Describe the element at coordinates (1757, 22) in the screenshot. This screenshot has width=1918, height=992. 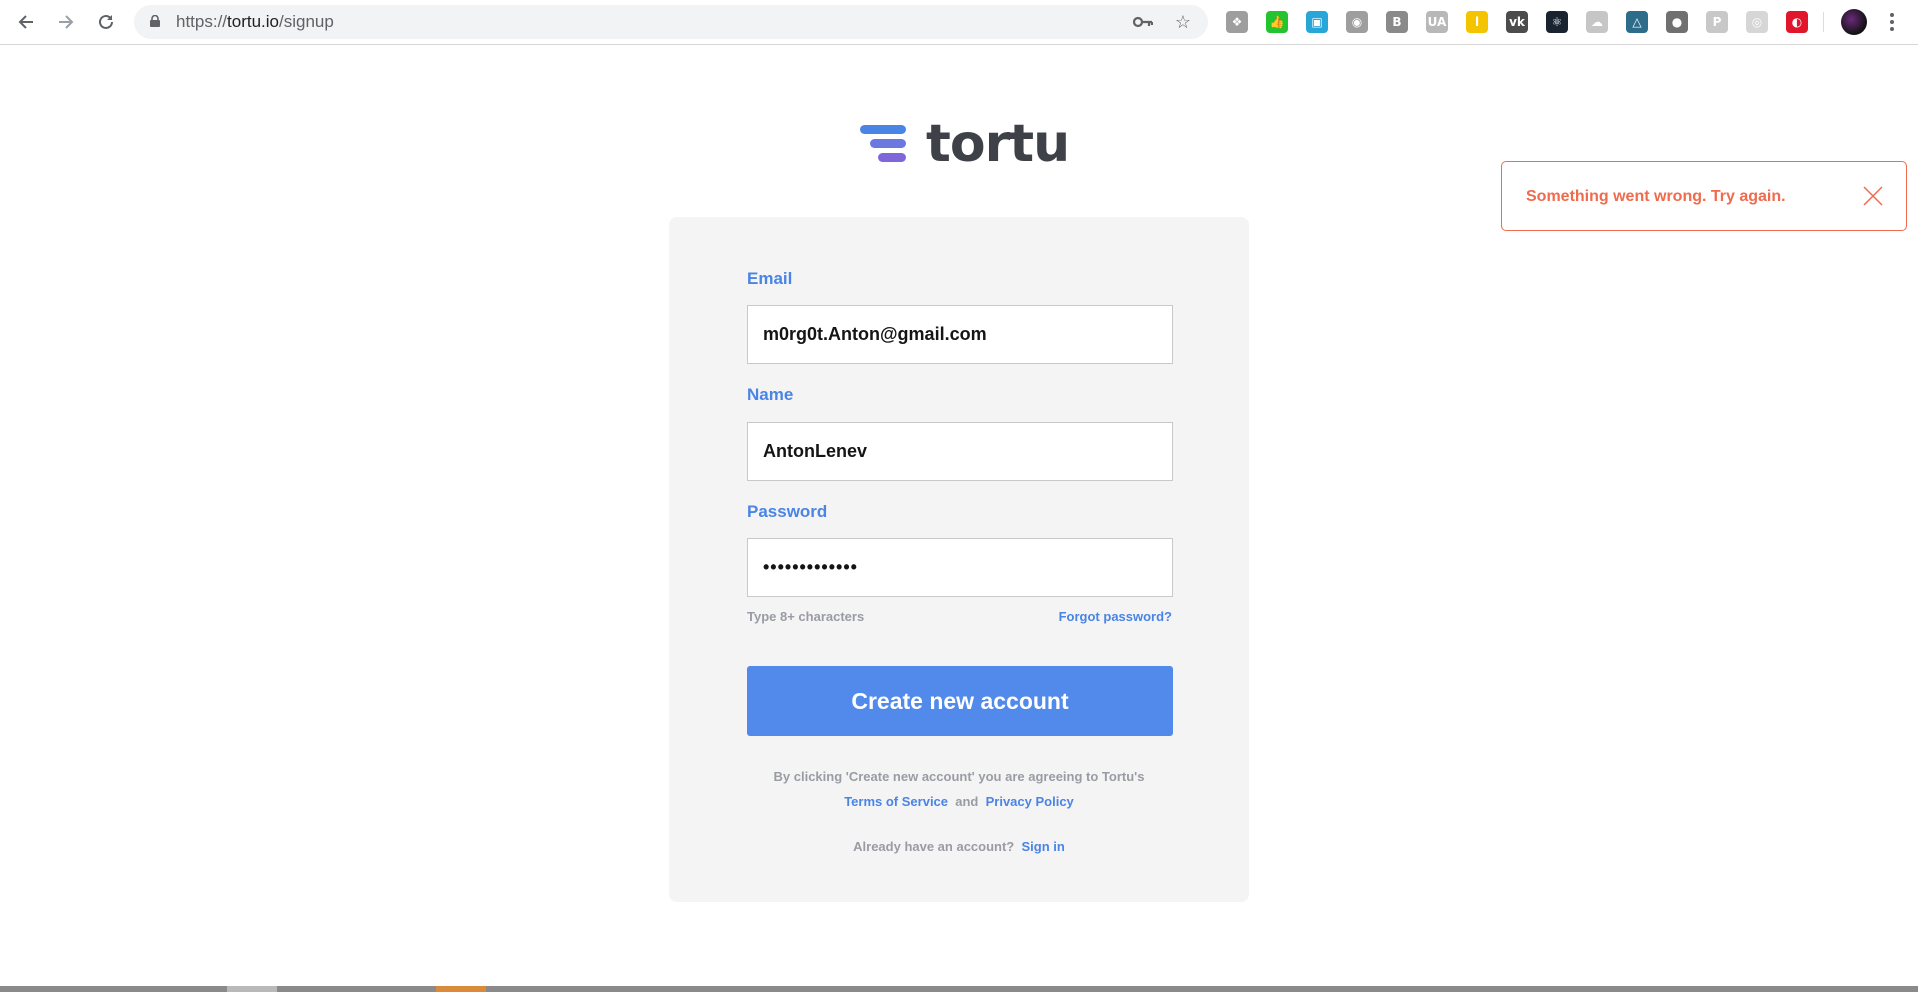
I see `circle-icon: ◎` at that location.